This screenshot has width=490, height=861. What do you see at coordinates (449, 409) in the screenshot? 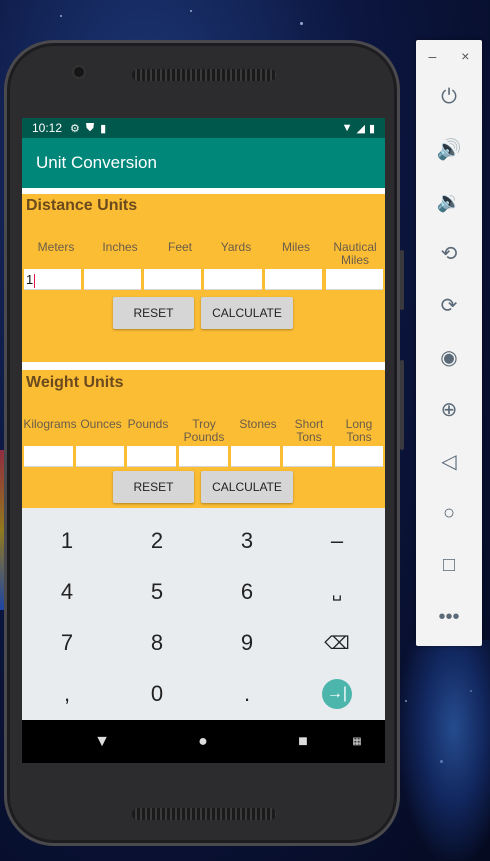
I see `zoom-icon: ⊕` at bounding box center [449, 409].